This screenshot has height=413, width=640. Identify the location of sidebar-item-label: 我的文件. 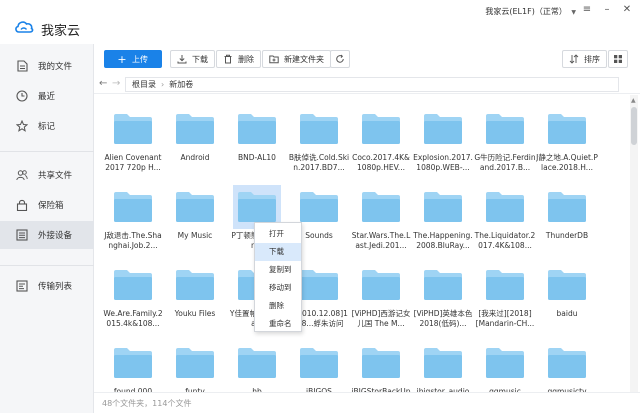
(55, 67).